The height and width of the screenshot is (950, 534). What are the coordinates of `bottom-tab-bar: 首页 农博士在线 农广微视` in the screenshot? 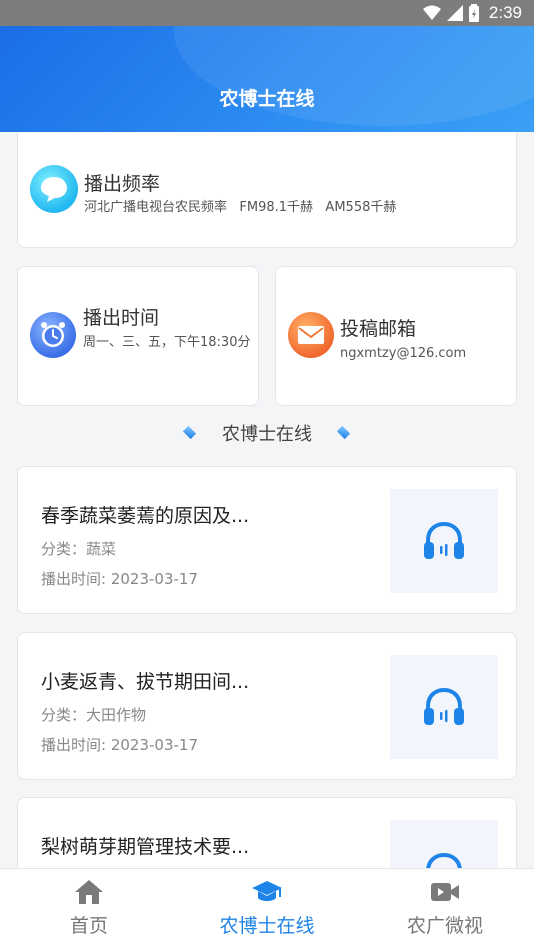 It's located at (267, 909).